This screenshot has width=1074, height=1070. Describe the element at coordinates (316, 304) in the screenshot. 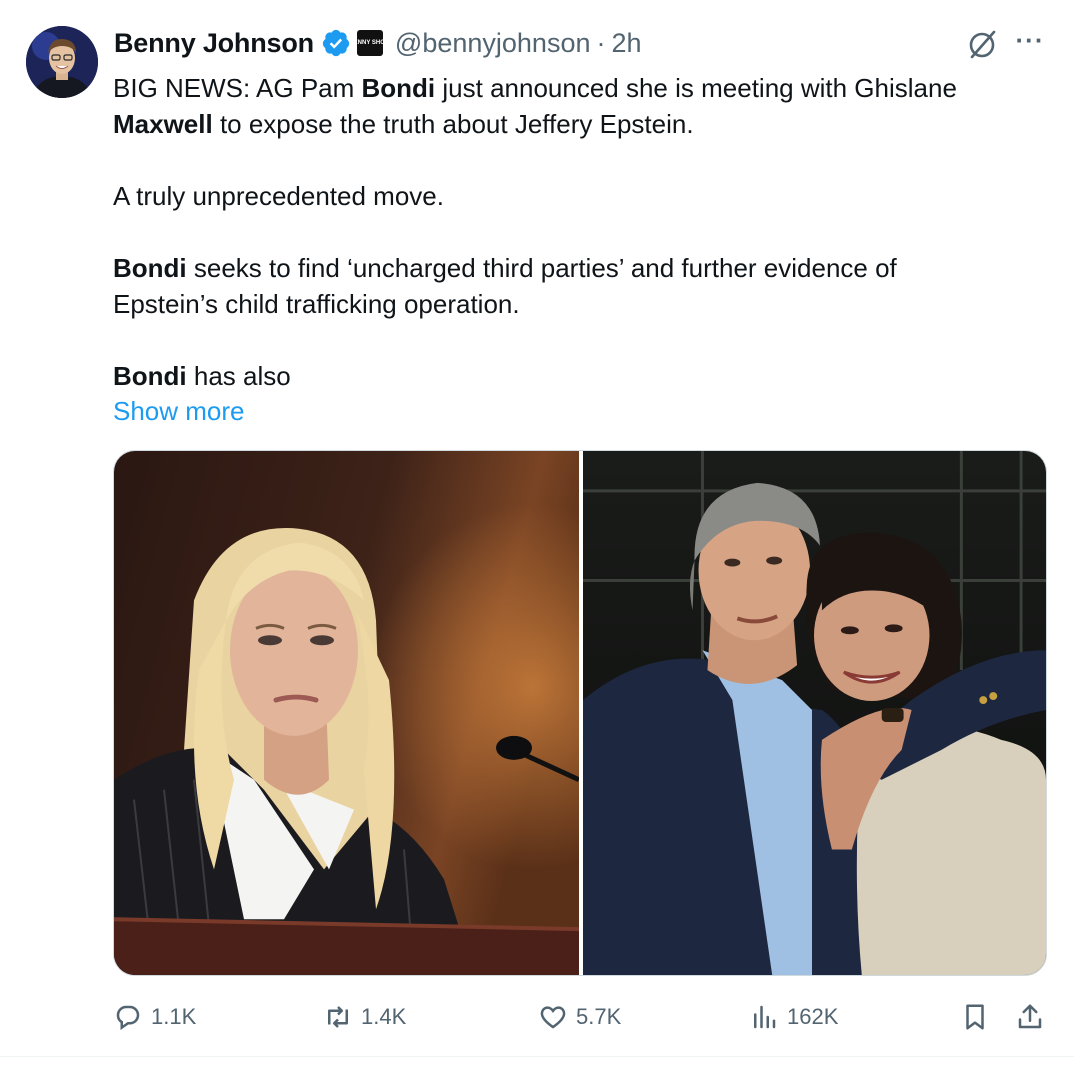

I see `text-segment: Epstein’s child trafficking operation.` at that location.